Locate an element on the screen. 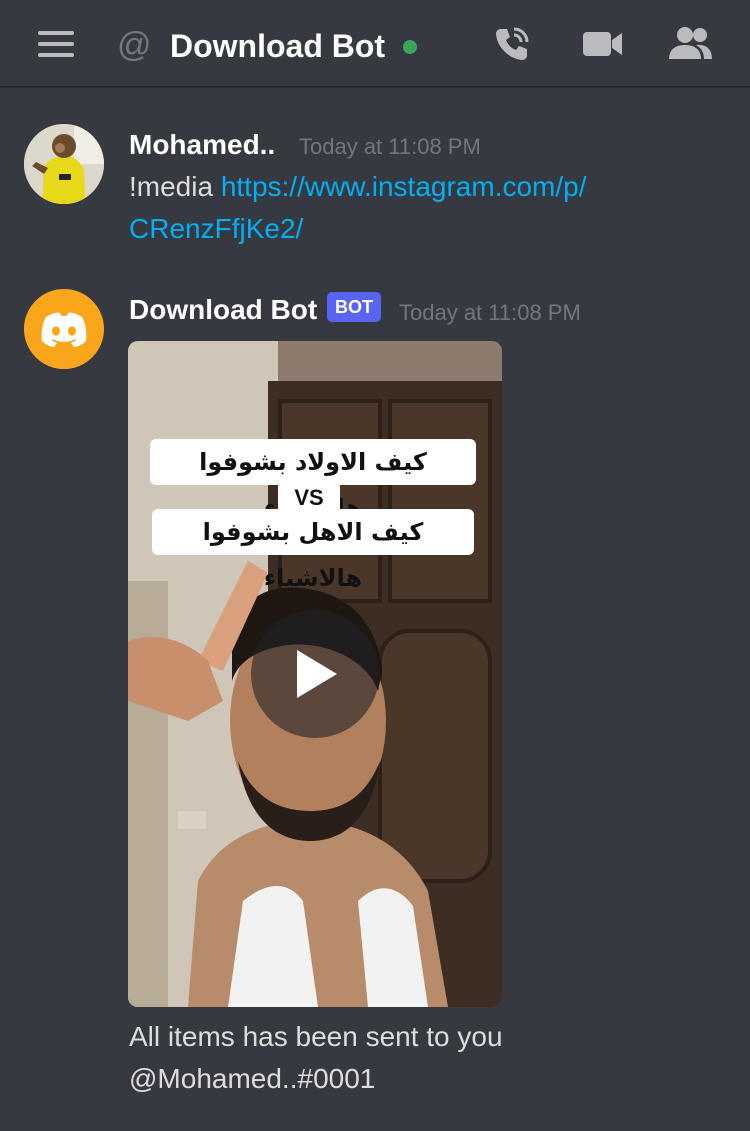  play-icon is located at coordinates (317, 674).